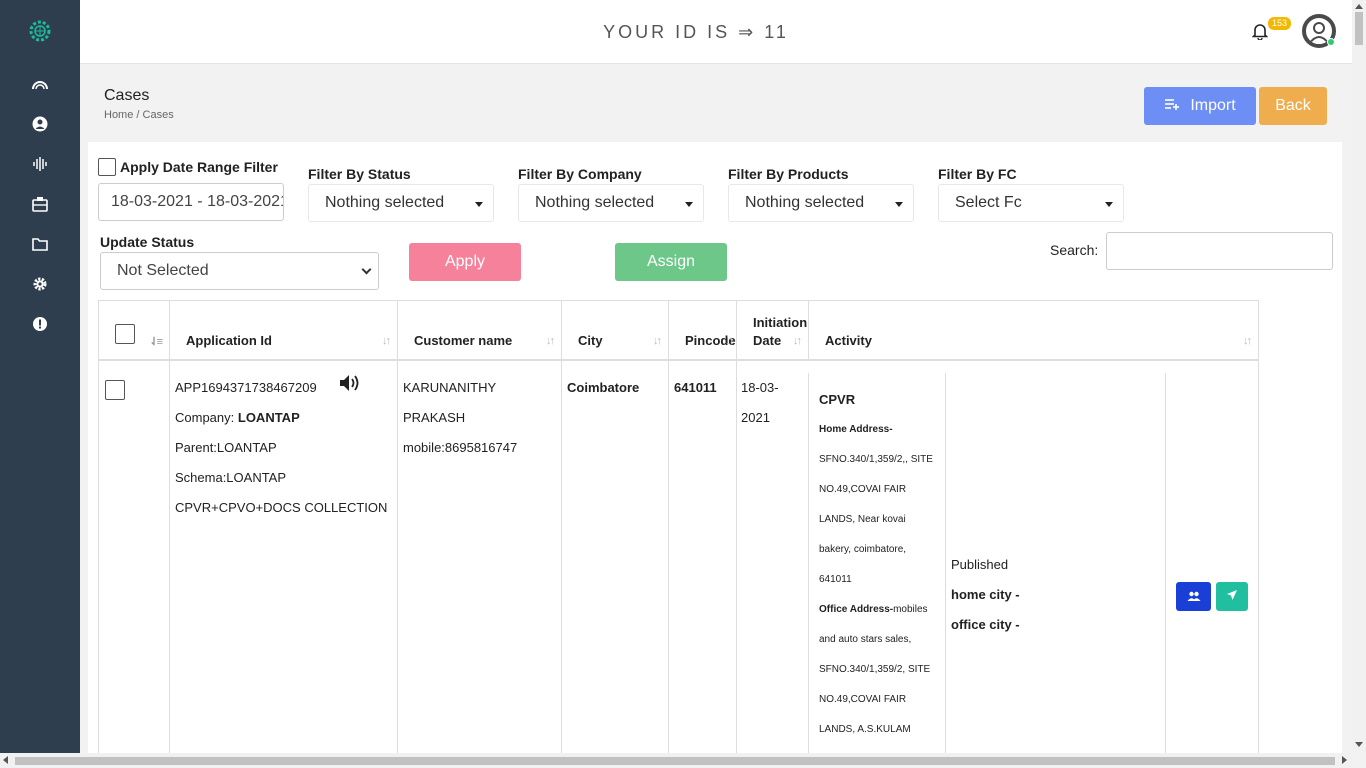 Image resolution: width=1366 pixels, height=768 pixels. I want to click on speaker-icon, so click(350, 385).